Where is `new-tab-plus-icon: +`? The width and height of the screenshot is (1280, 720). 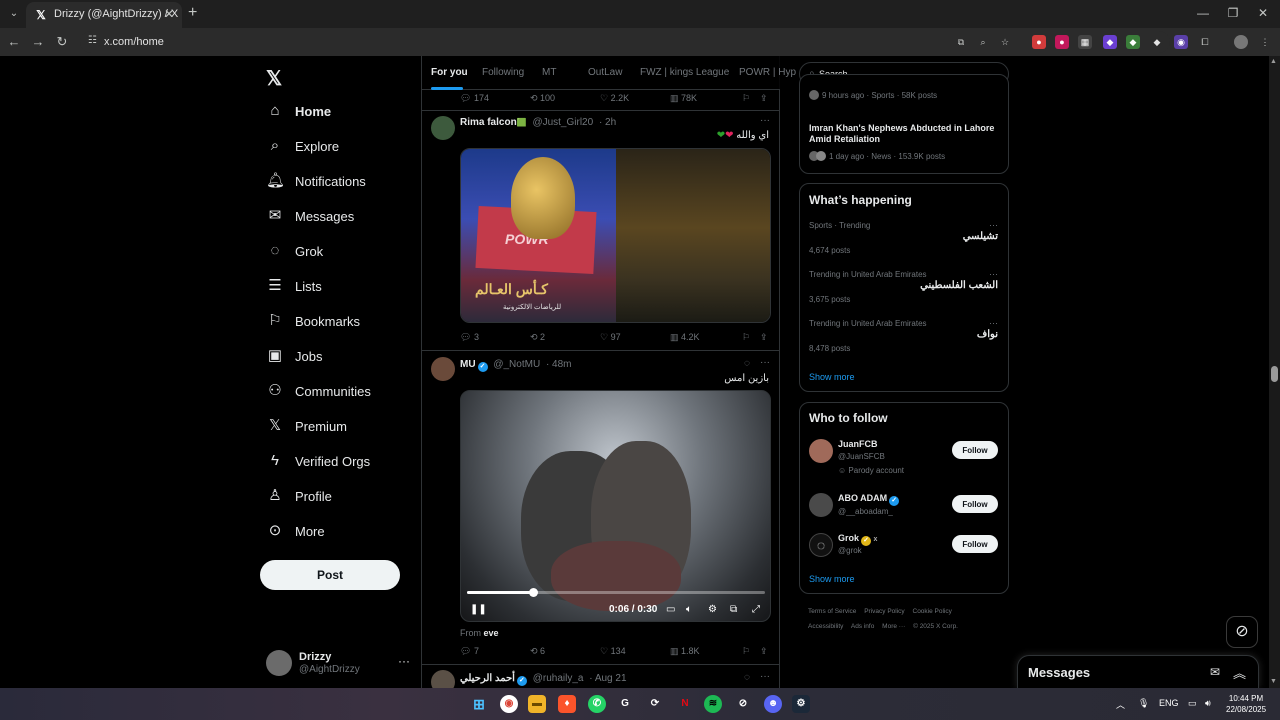 new-tab-plus-icon: + is located at coordinates (192, 13).